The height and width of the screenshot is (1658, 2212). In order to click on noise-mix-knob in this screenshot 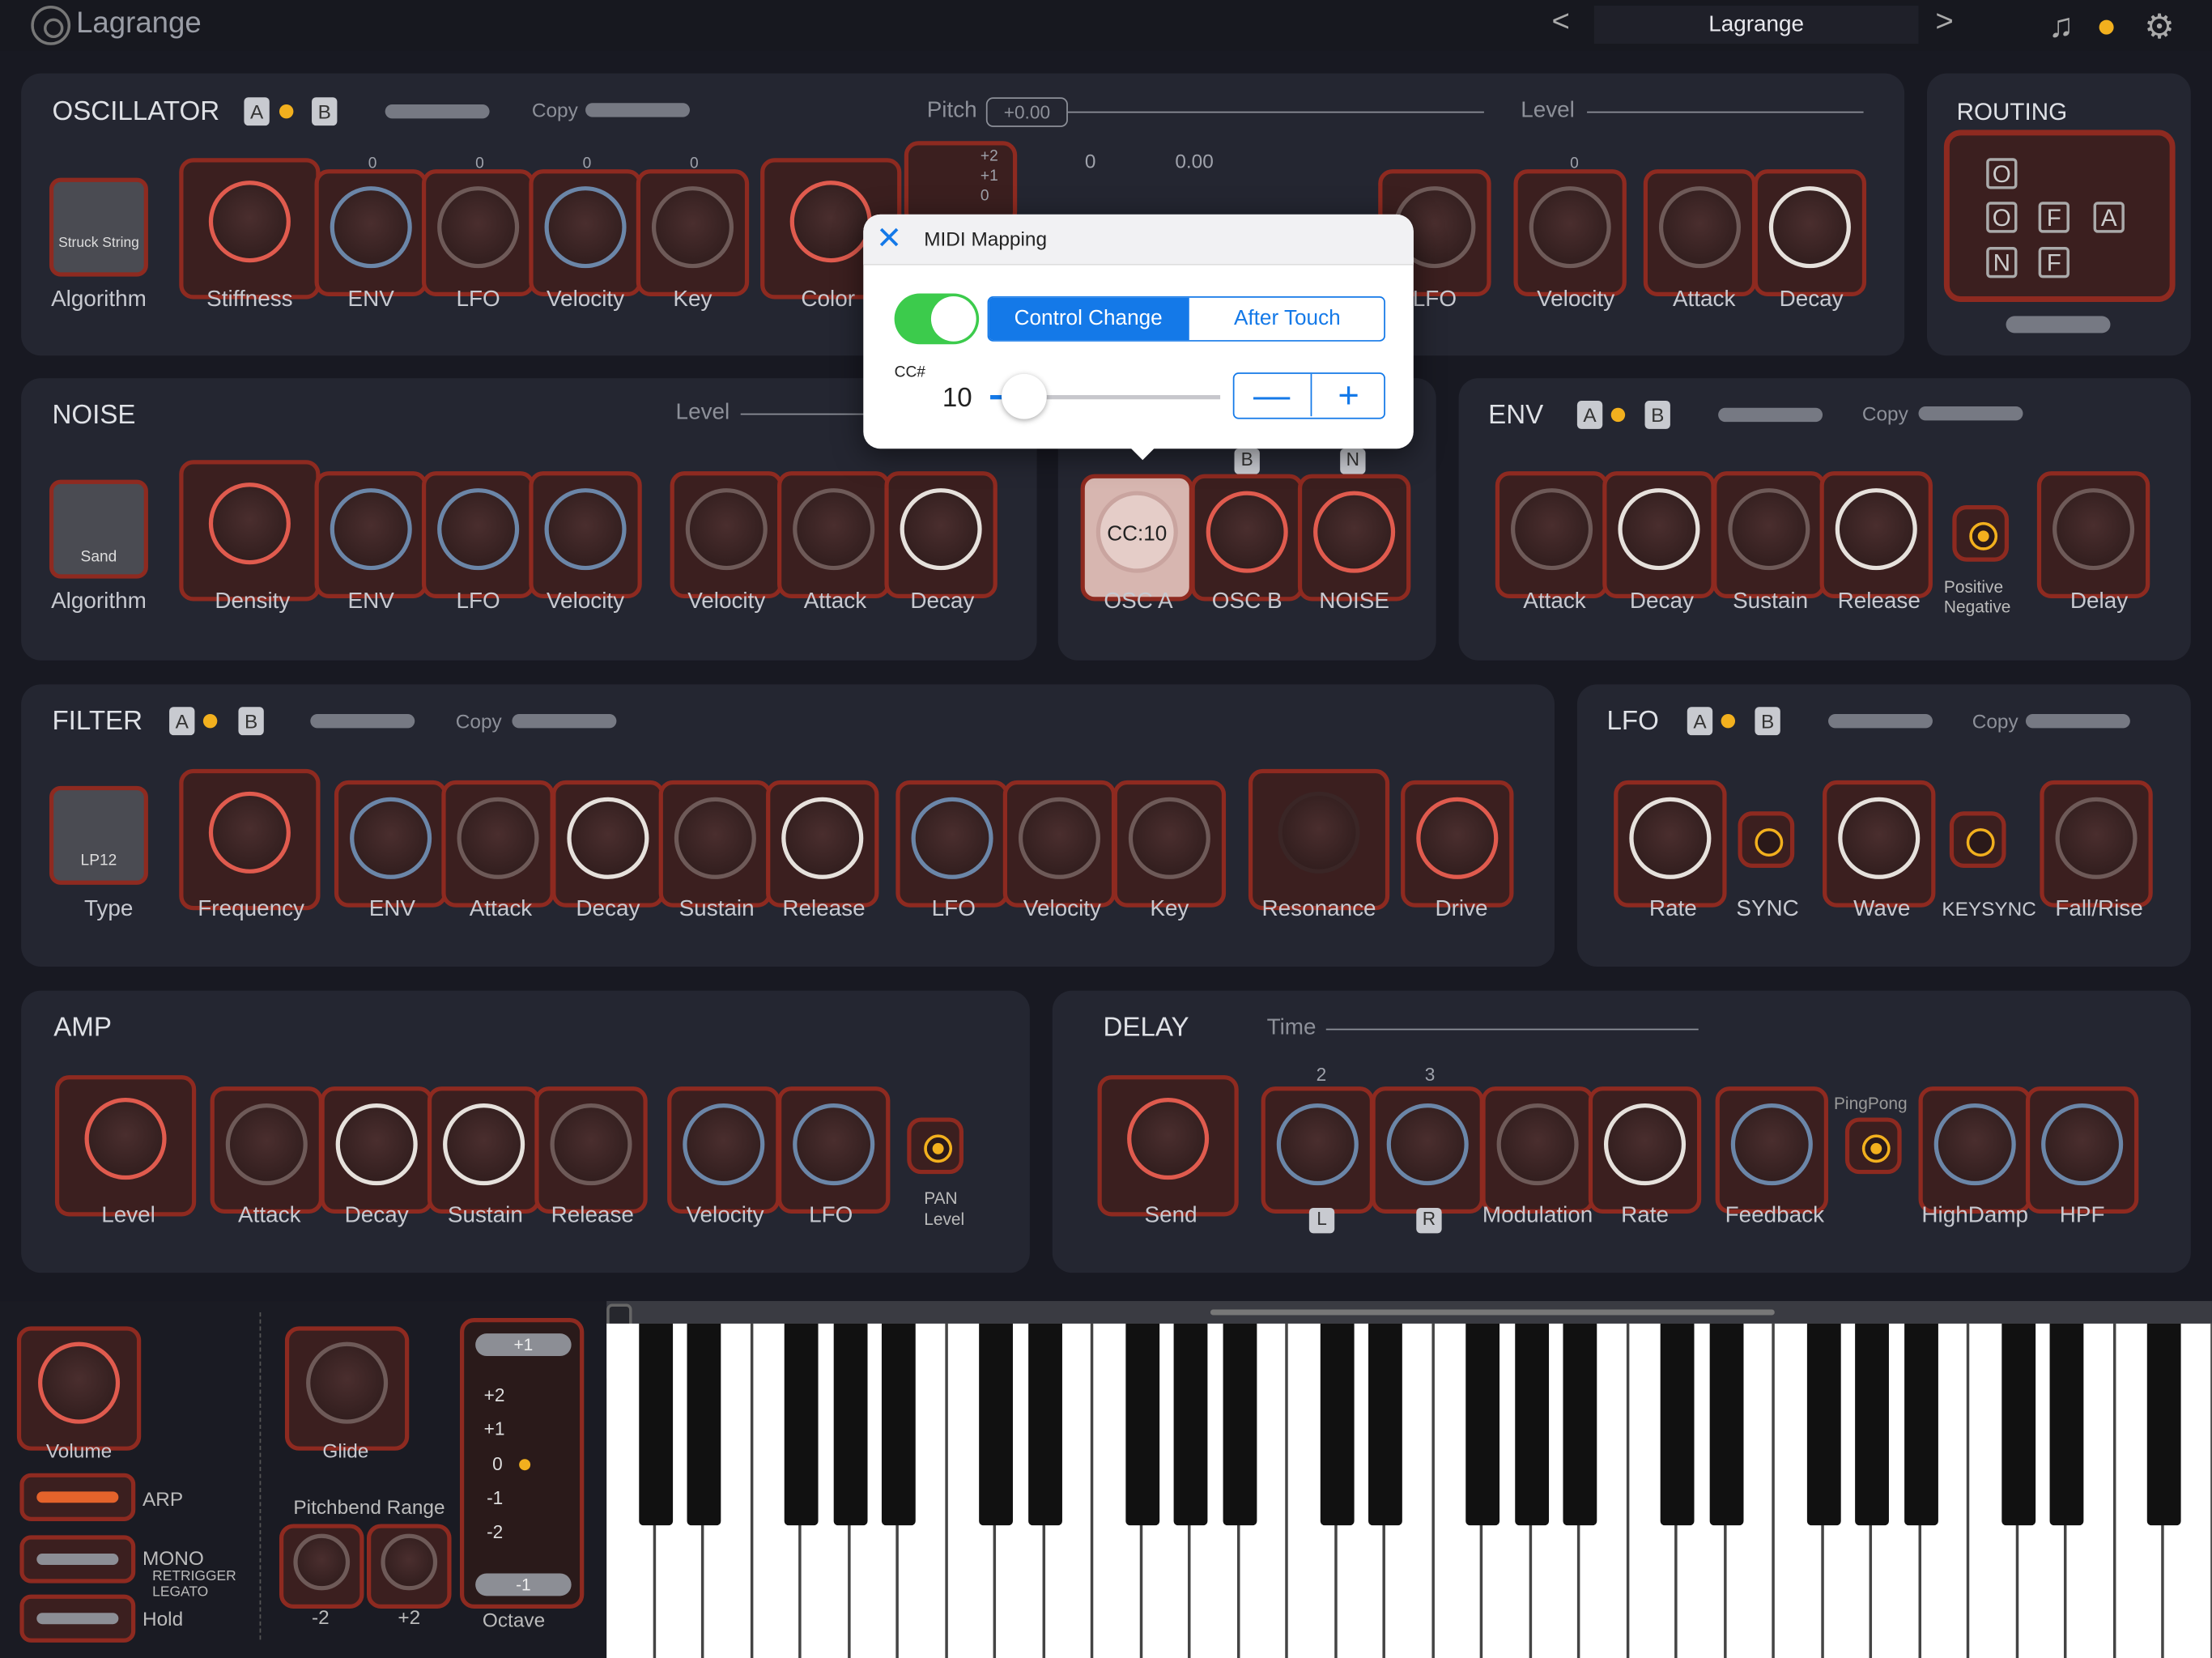, I will do `click(1355, 532)`.